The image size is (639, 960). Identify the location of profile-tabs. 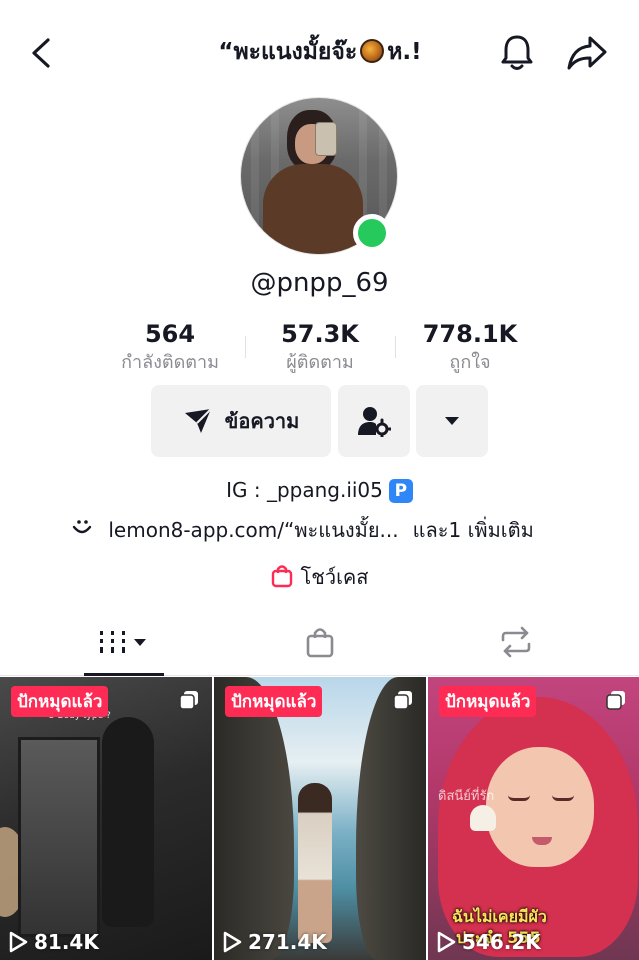
(319, 642).